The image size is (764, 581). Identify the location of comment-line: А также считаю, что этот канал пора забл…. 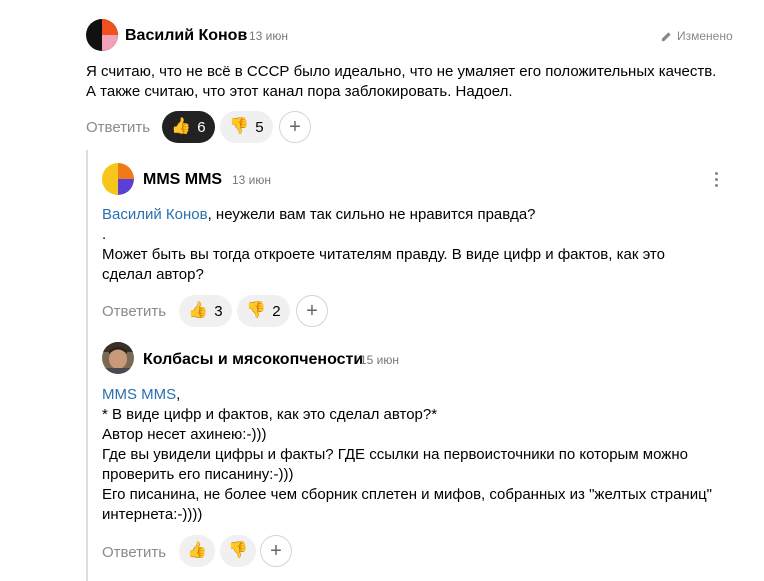
(299, 91).